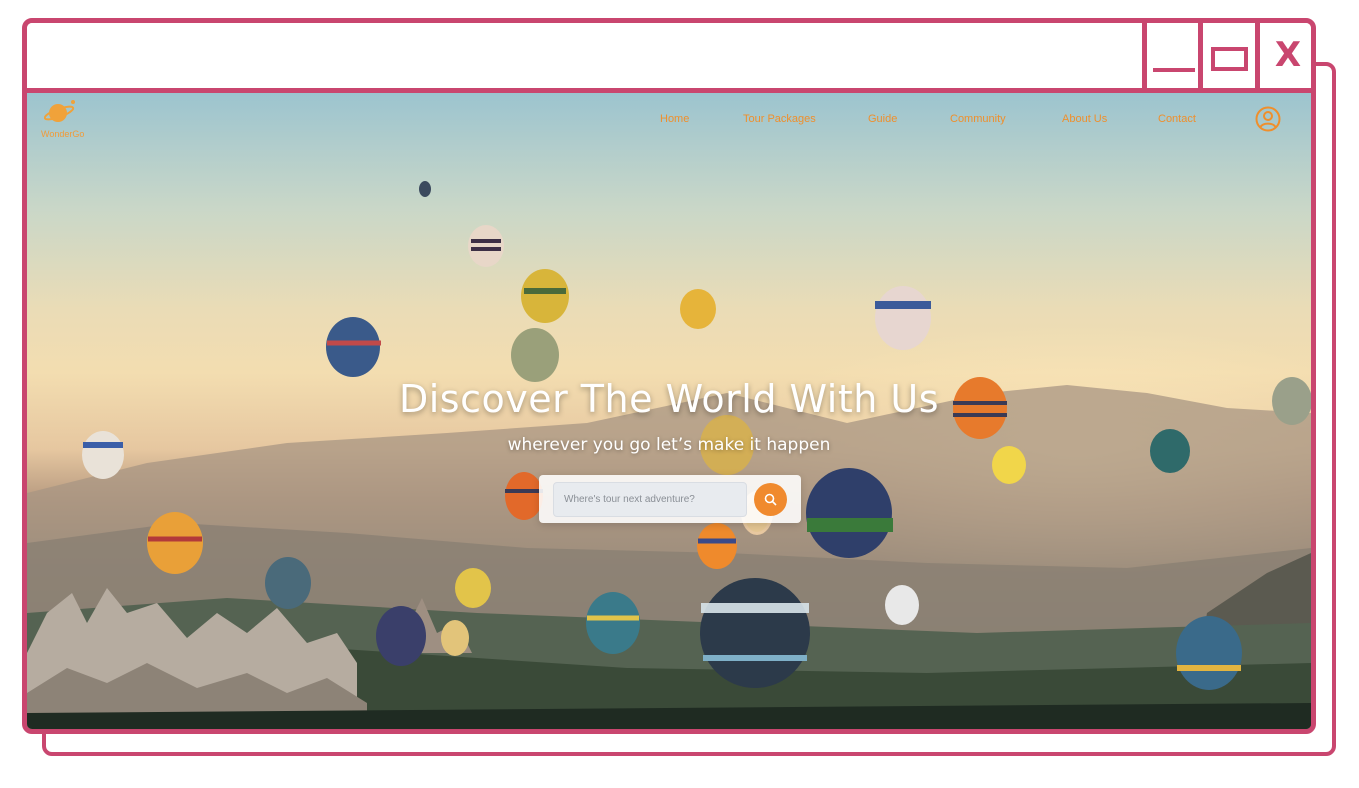 This screenshot has height=788, width=1359. I want to click on user-circle-icon, so click(1268, 119).